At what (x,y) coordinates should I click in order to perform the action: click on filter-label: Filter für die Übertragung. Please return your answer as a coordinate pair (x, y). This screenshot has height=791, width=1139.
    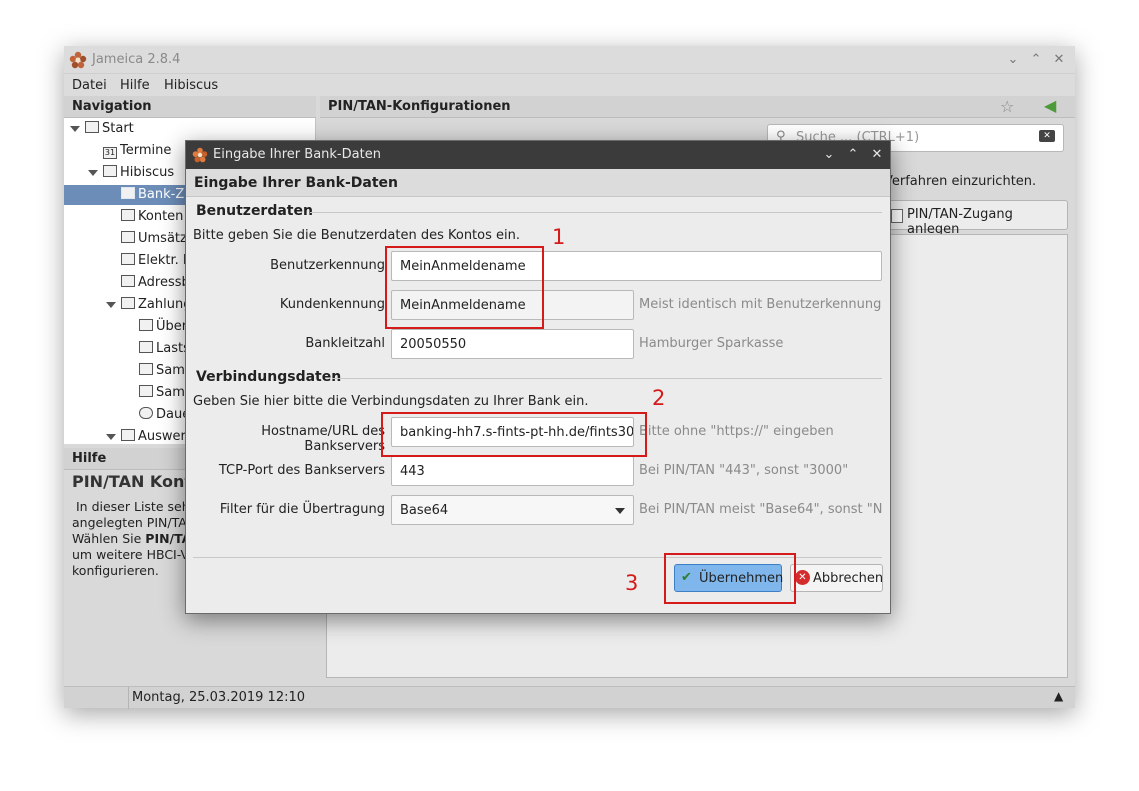
    Looking at the image, I should click on (302, 509).